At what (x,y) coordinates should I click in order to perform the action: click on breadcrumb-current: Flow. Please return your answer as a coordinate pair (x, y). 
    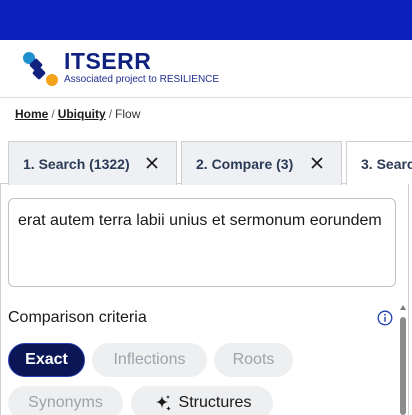
    Looking at the image, I should click on (128, 114).